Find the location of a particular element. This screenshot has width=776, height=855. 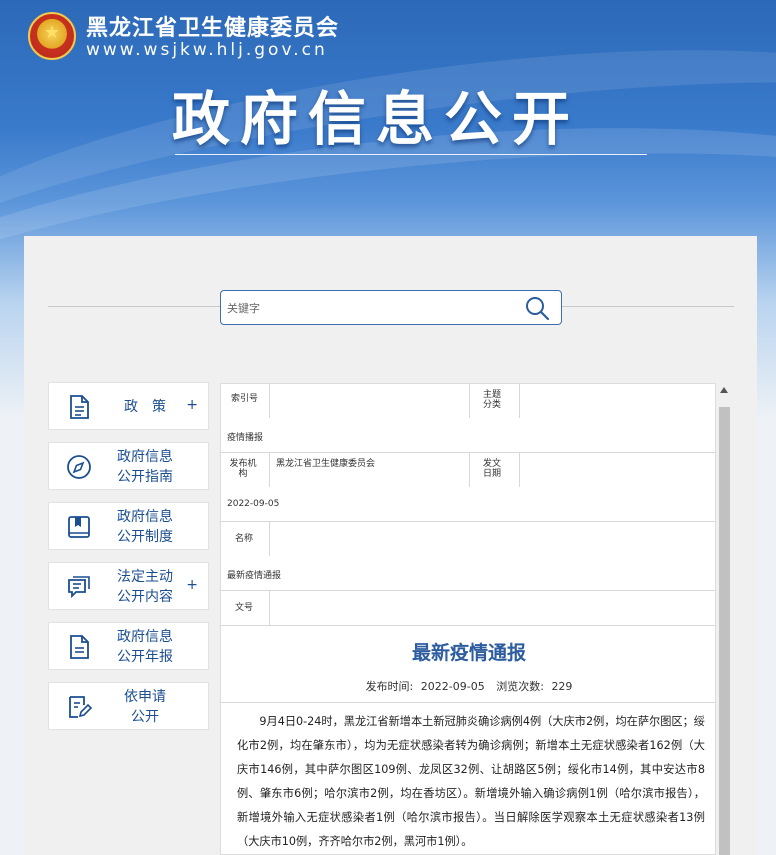

publish-label: 发布时间: is located at coordinates (389, 686).